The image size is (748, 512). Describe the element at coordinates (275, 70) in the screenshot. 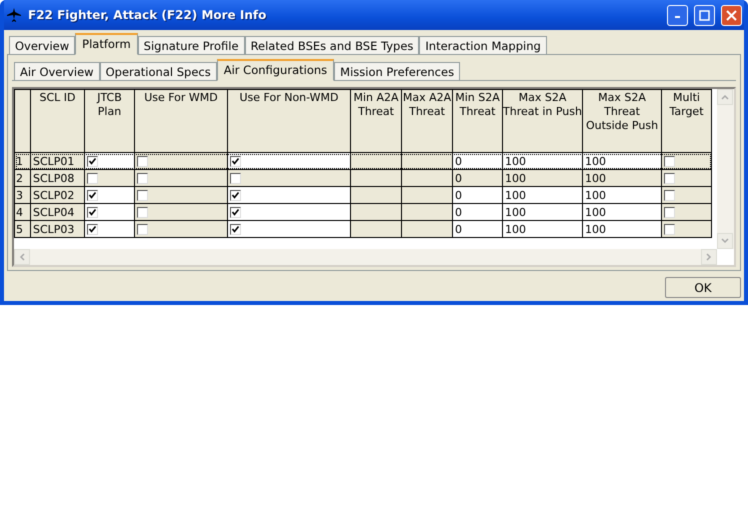

I see `tab: Air Configurations` at that location.